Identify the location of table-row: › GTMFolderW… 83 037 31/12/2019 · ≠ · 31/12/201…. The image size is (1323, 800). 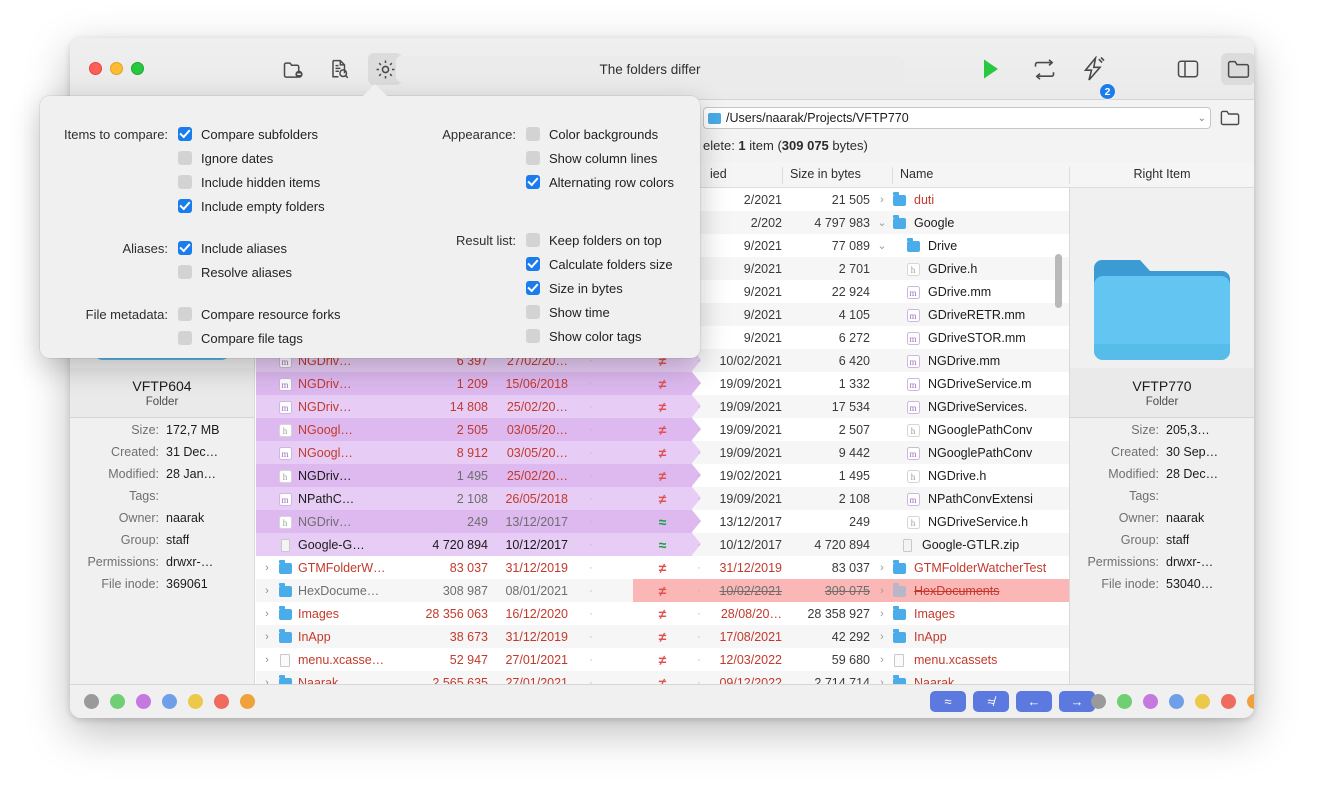
(662, 567).